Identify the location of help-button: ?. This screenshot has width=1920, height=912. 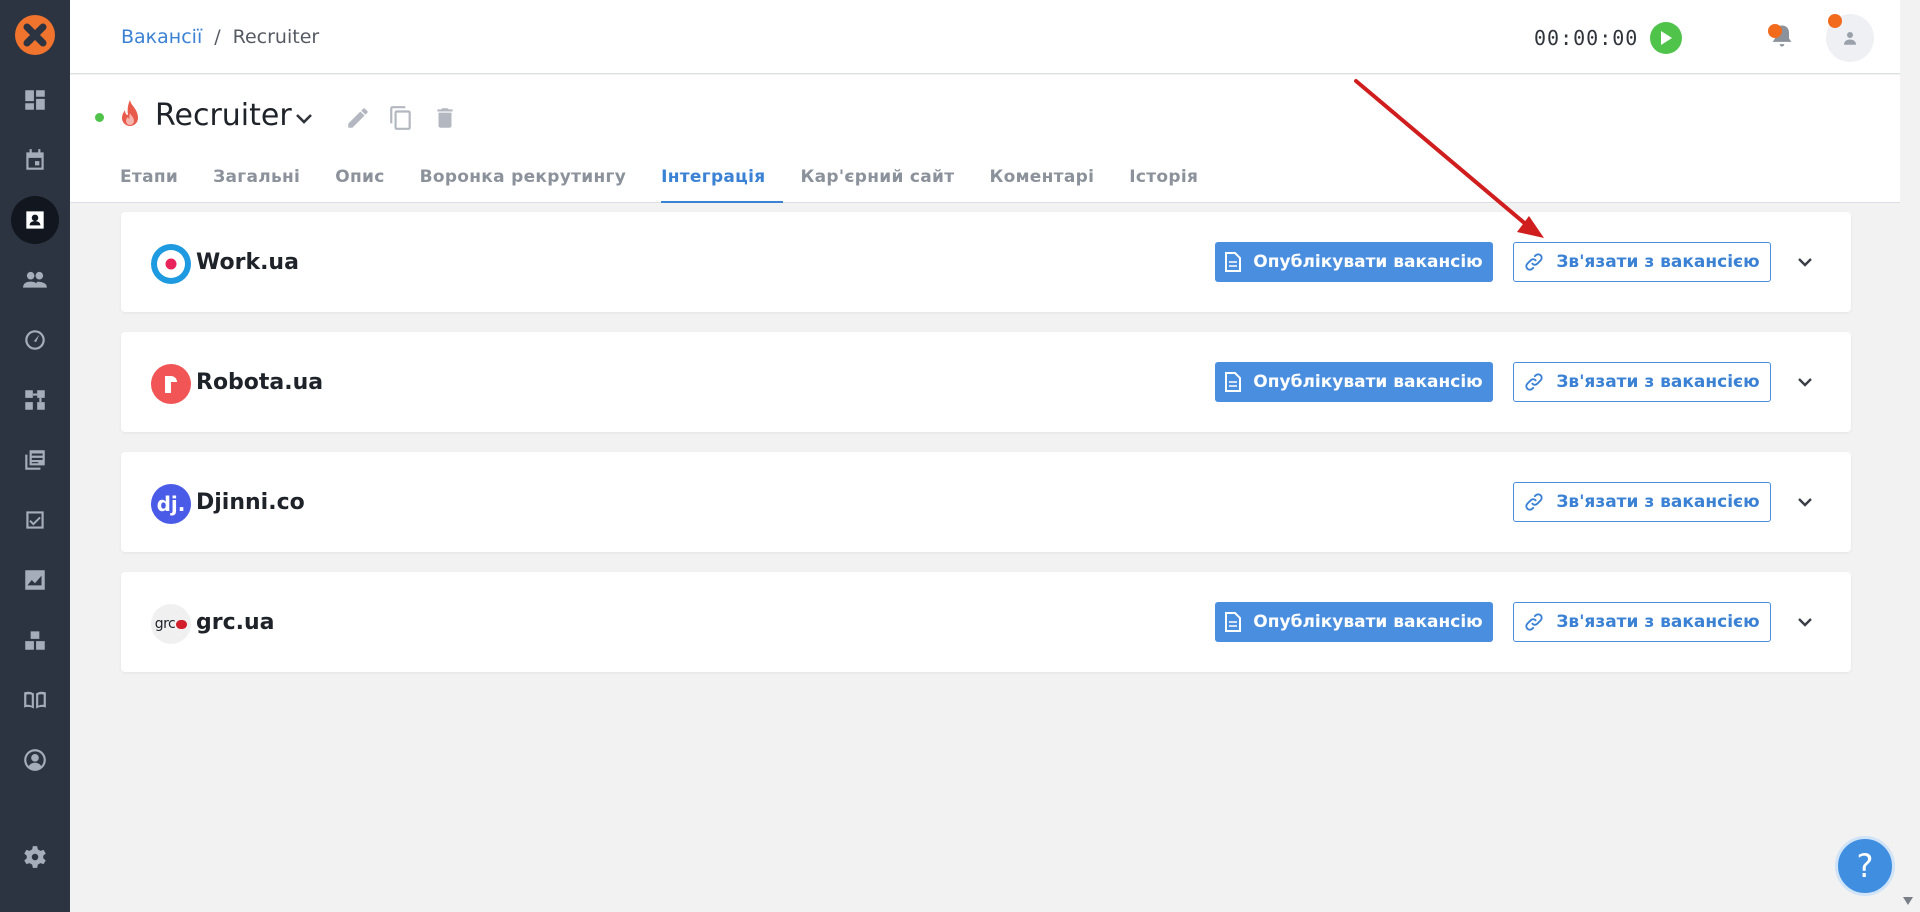
(1865, 866).